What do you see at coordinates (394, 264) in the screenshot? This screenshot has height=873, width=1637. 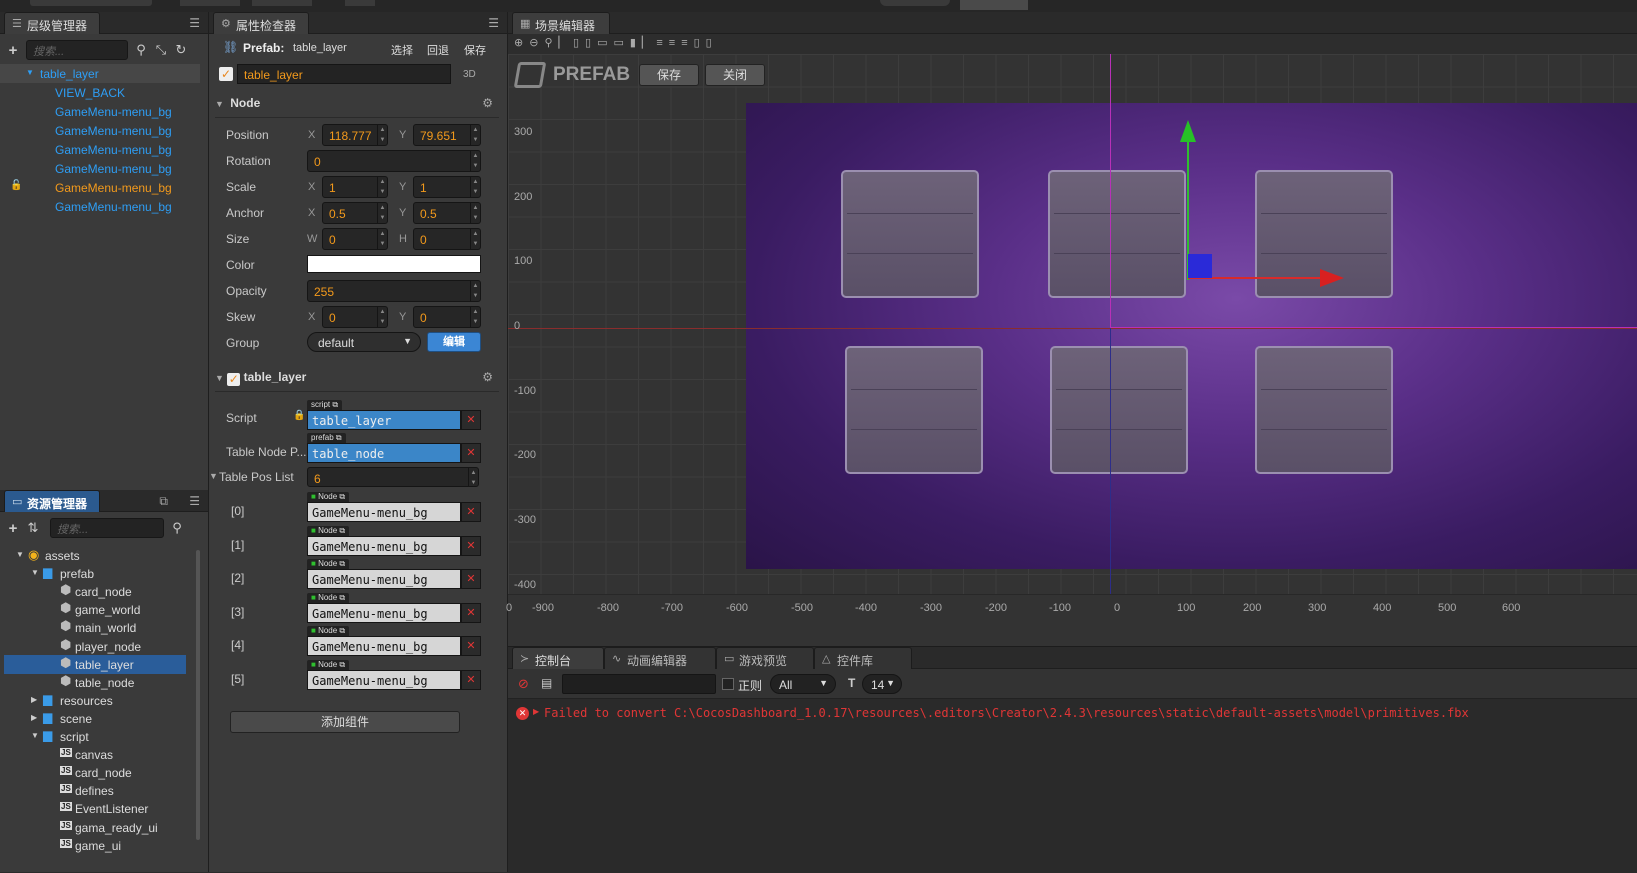 I see `color-swatch` at bounding box center [394, 264].